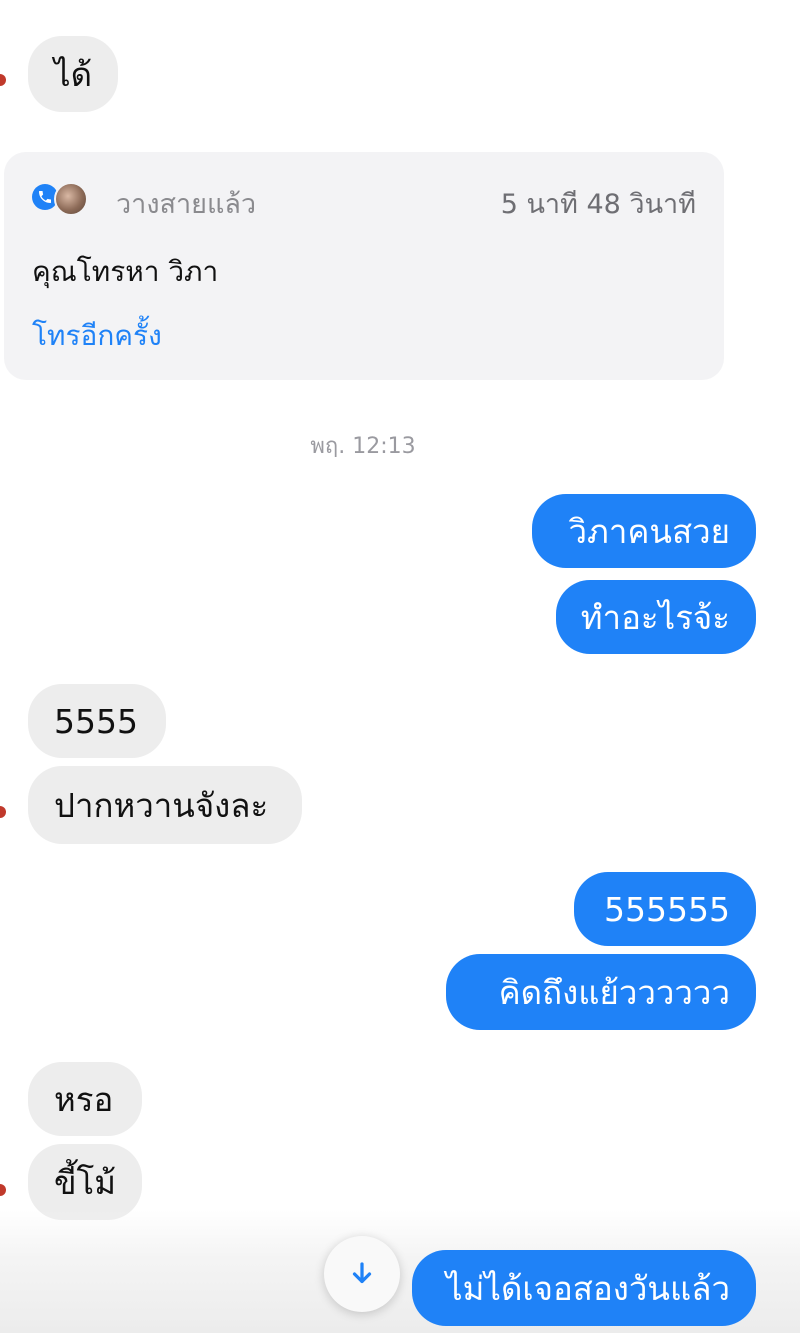  I want to click on call-status: วางสายแล้ว, so click(186, 204).